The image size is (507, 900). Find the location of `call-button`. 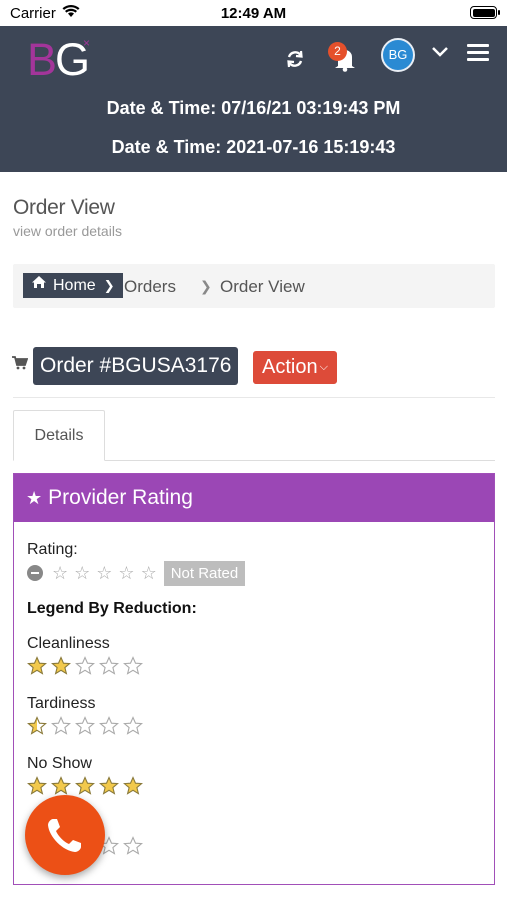

call-button is located at coordinates (65, 835).